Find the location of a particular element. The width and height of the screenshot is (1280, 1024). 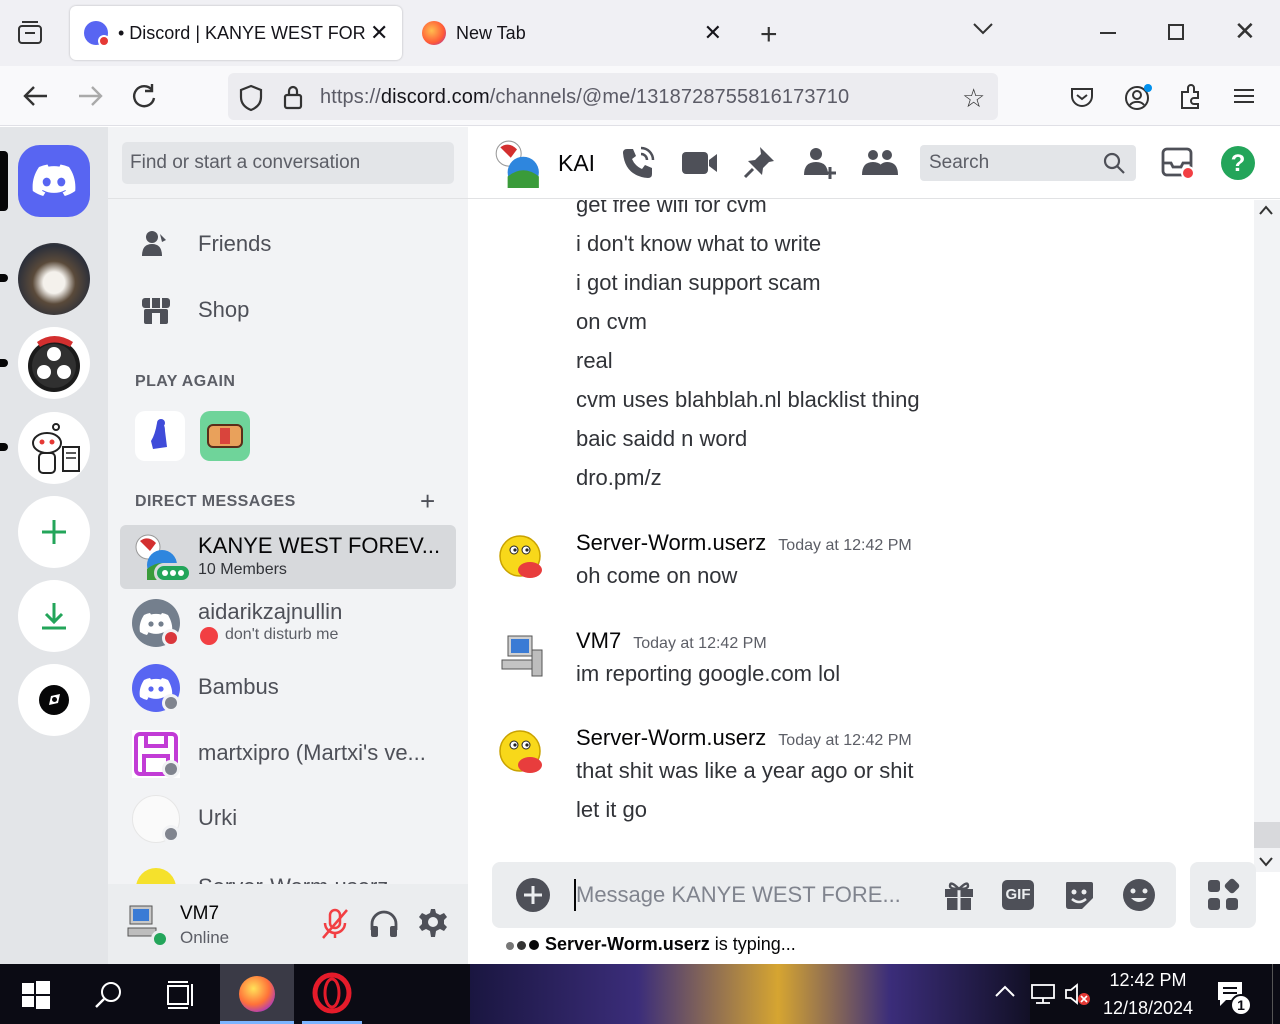

offline-status-icon is located at coordinates (171, 769).